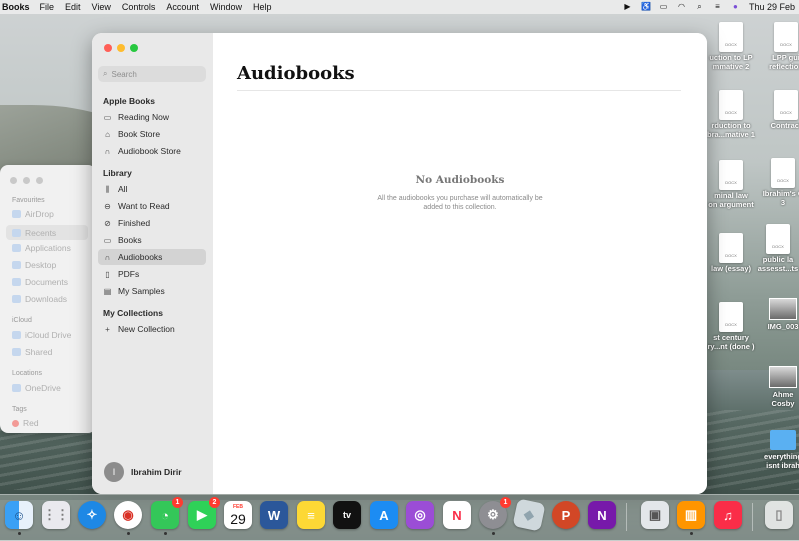 This screenshot has width=799, height=541. Describe the element at coordinates (779, 515) in the screenshot. I see `trash-icon: ▯` at that location.